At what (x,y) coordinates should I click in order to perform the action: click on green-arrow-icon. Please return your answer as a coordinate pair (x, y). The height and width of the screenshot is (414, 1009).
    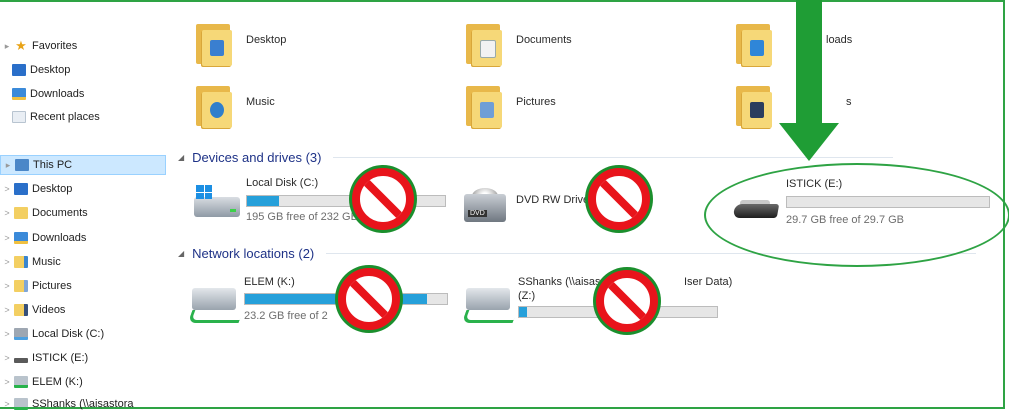
    Looking at the image, I should click on (809, 62).